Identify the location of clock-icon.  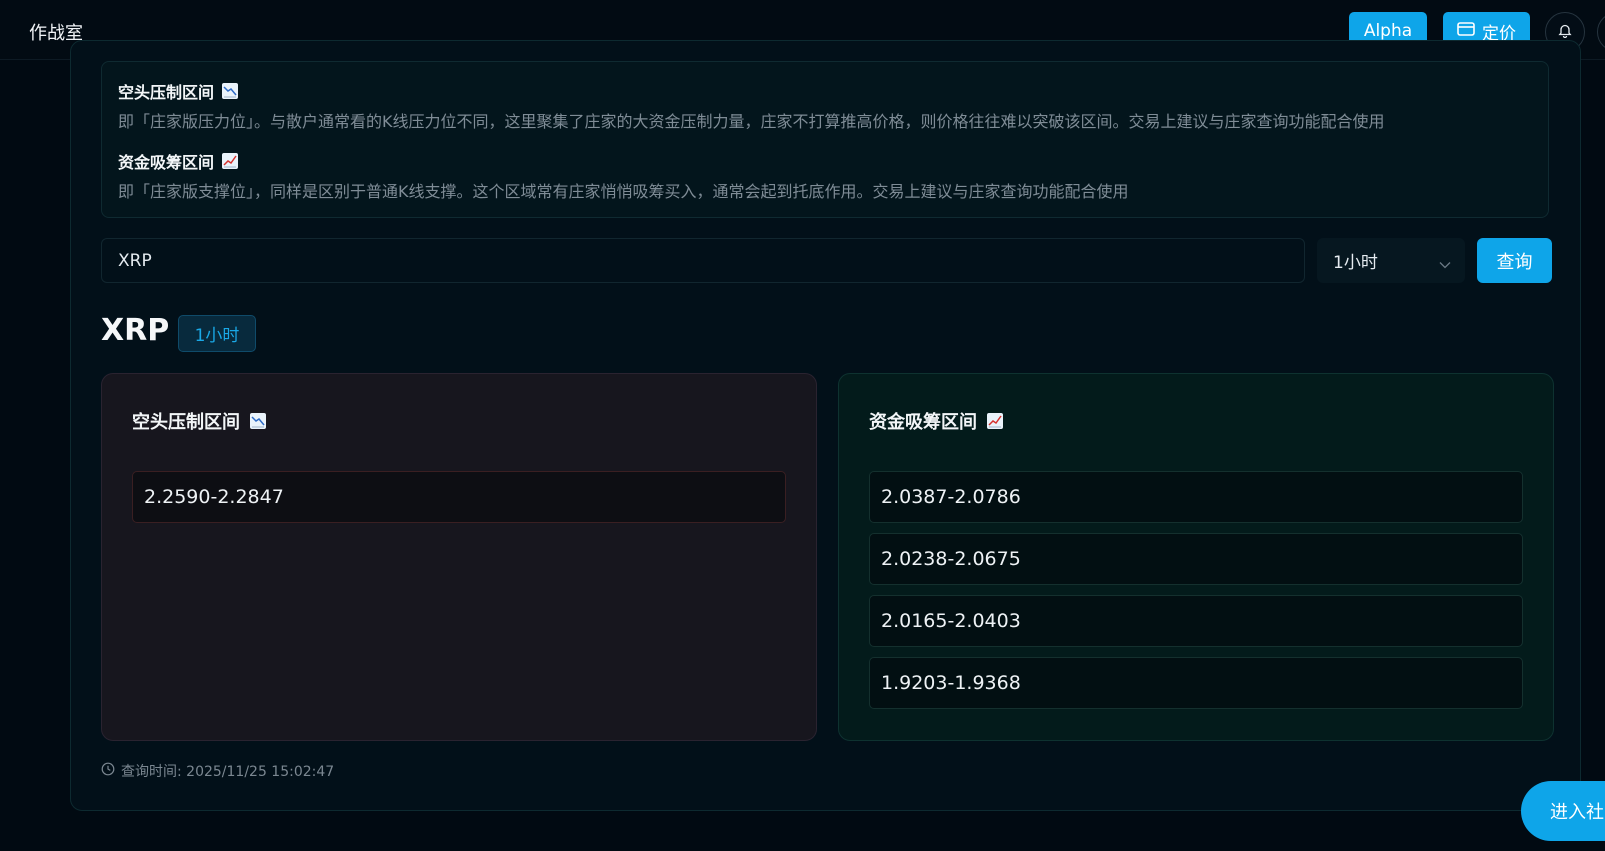
(108, 771).